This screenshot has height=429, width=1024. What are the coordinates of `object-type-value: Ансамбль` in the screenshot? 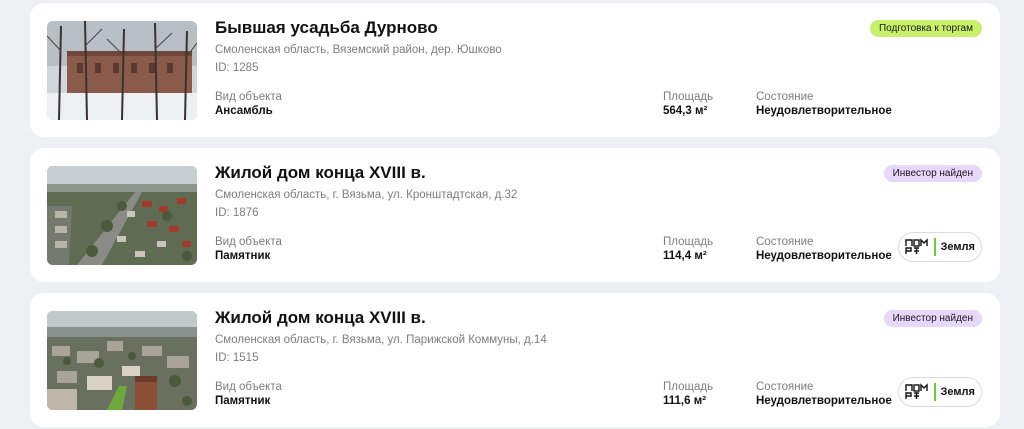 It's located at (244, 111).